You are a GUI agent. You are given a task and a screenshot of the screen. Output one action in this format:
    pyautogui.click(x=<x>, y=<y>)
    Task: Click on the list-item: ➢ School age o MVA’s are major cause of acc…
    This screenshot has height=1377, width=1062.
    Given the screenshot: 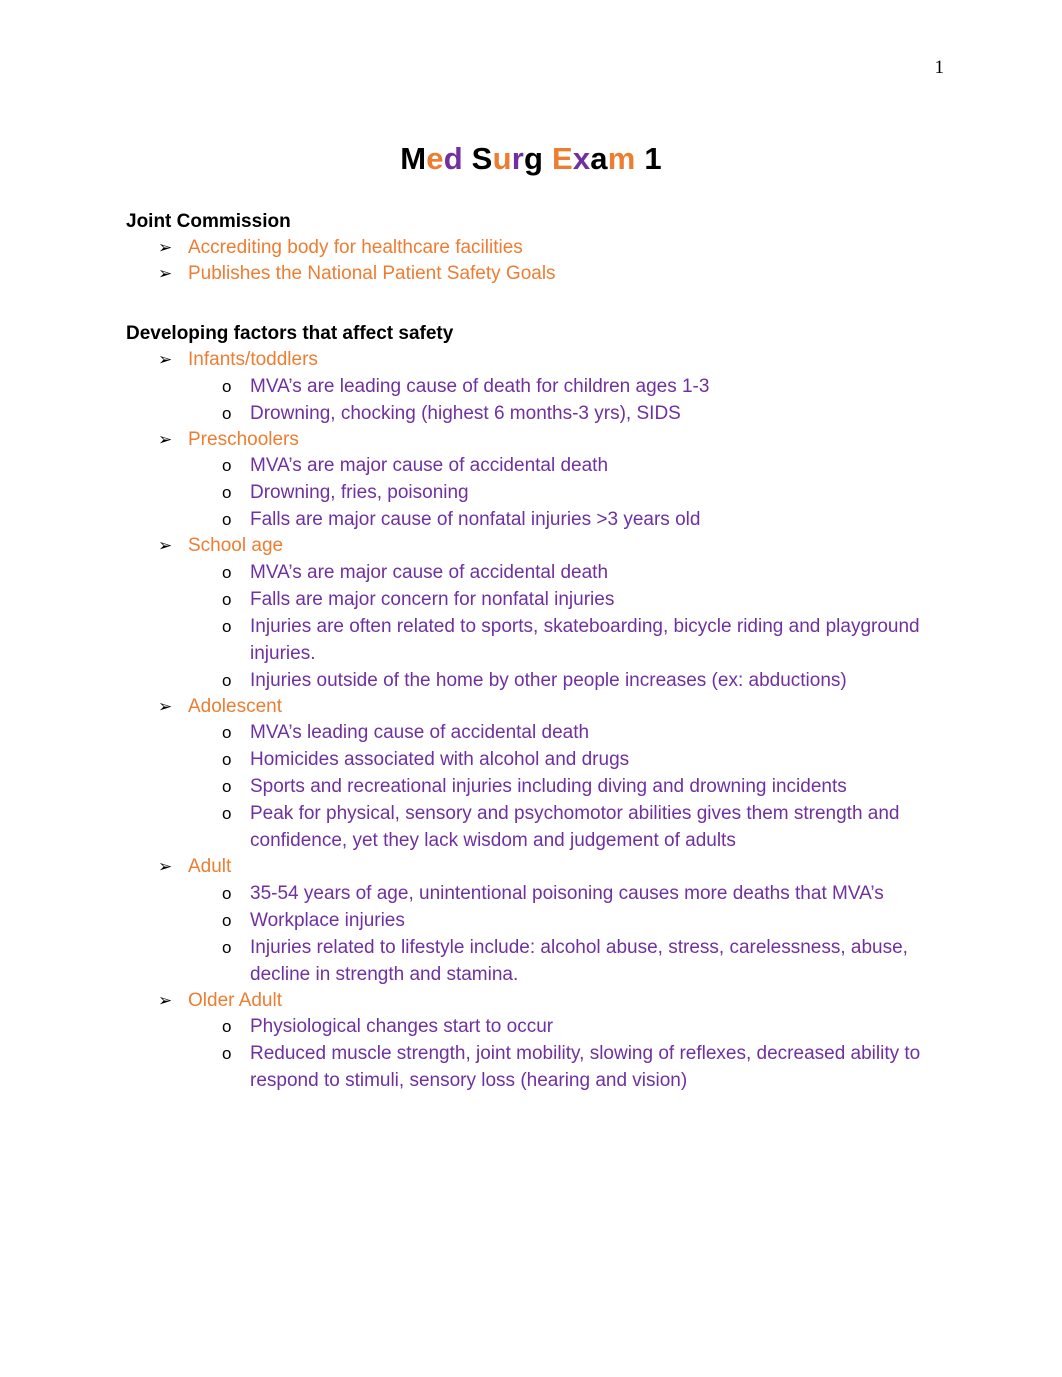 What is the action you would take?
    pyautogui.click(x=541, y=613)
    